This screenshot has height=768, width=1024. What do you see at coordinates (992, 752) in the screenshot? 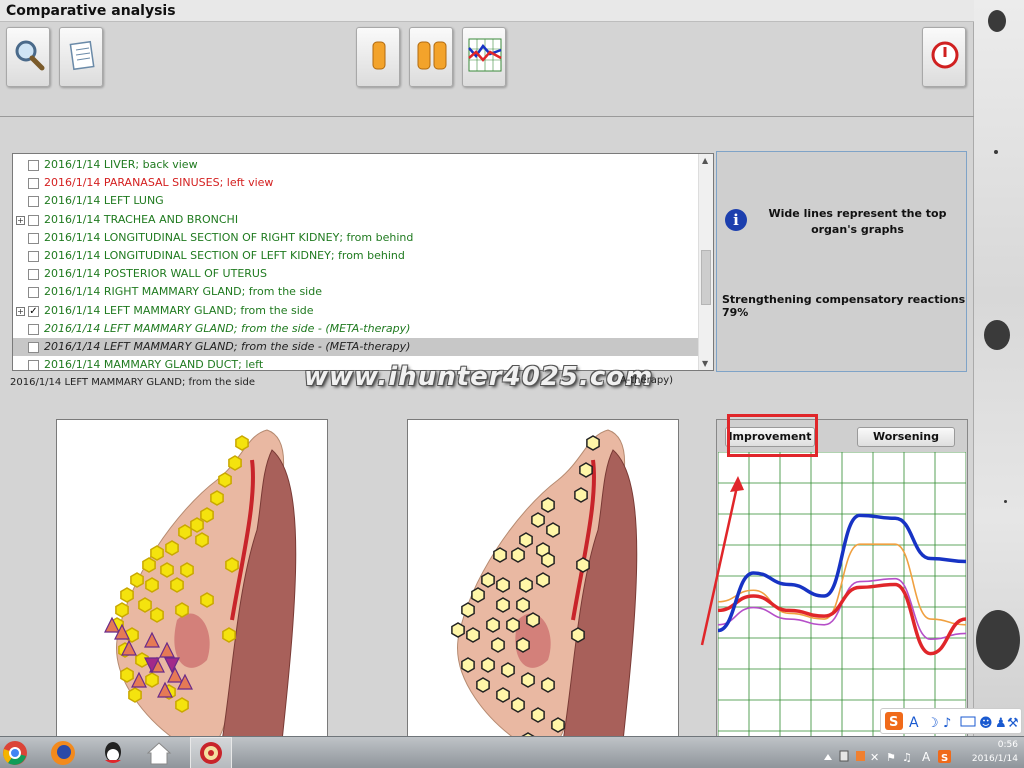
I see `taskbar-clock: 0:56 2016/1/14` at bounding box center [992, 752].